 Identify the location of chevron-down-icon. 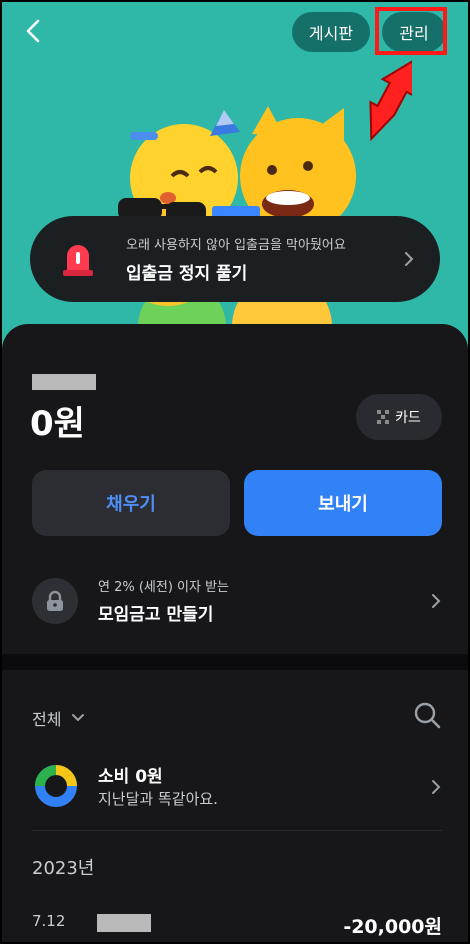
(78, 718).